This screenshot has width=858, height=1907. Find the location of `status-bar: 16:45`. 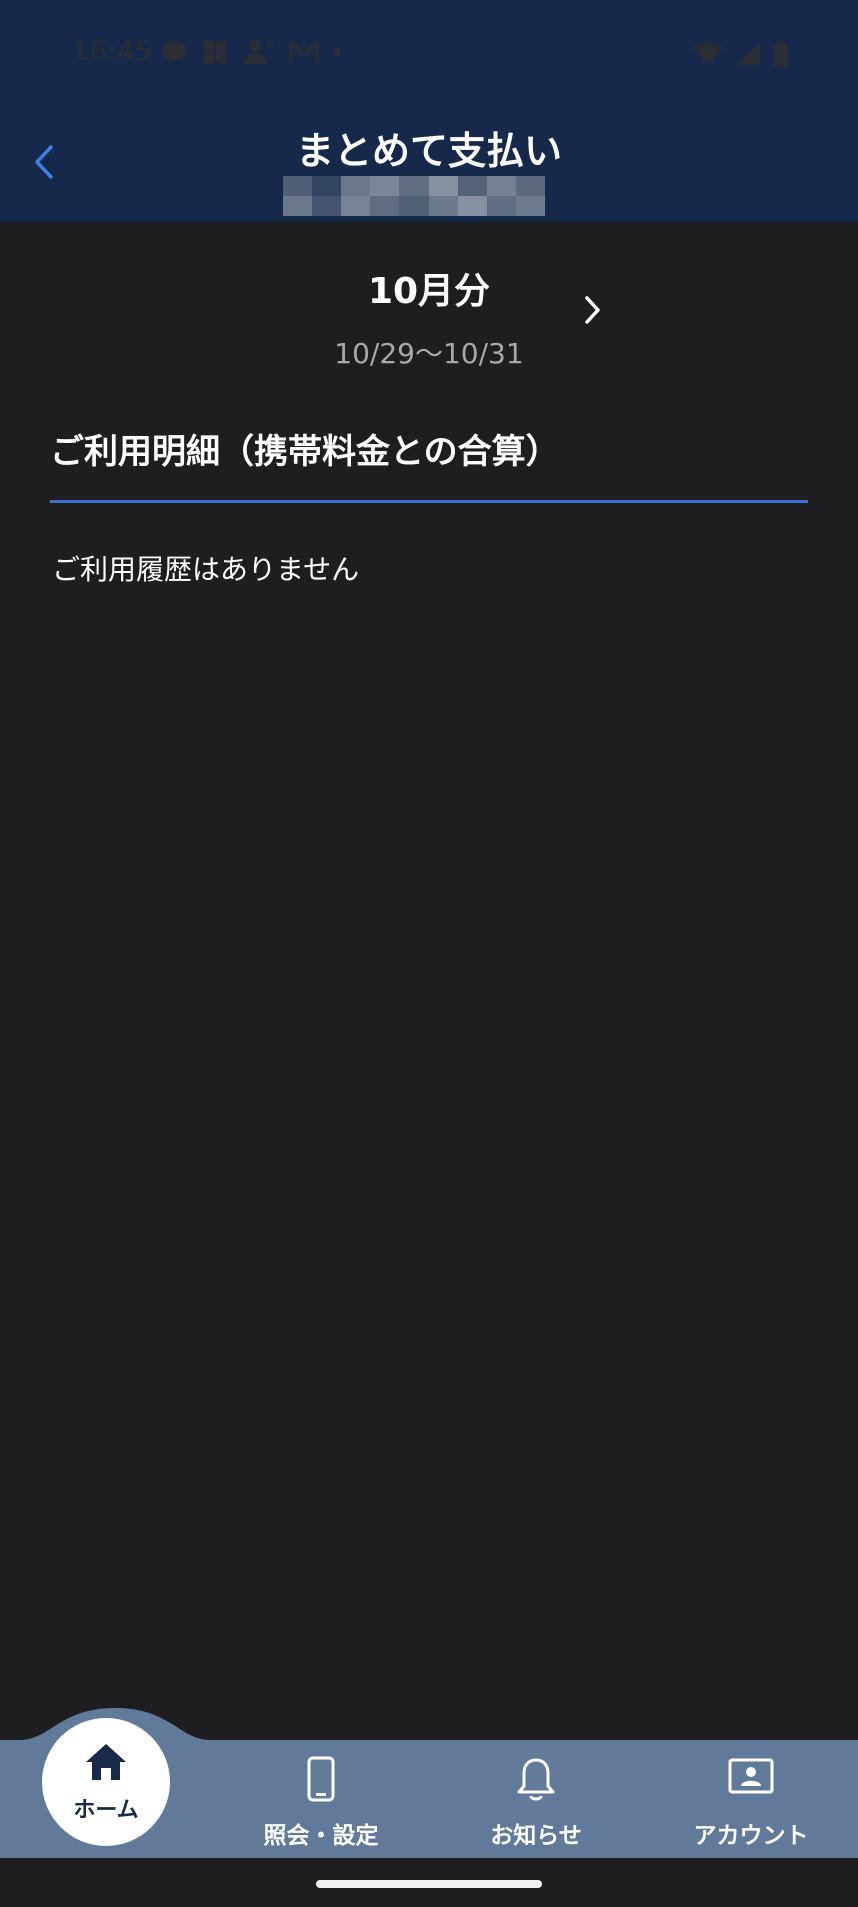

status-bar: 16:45 is located at coordinates (429, 54).